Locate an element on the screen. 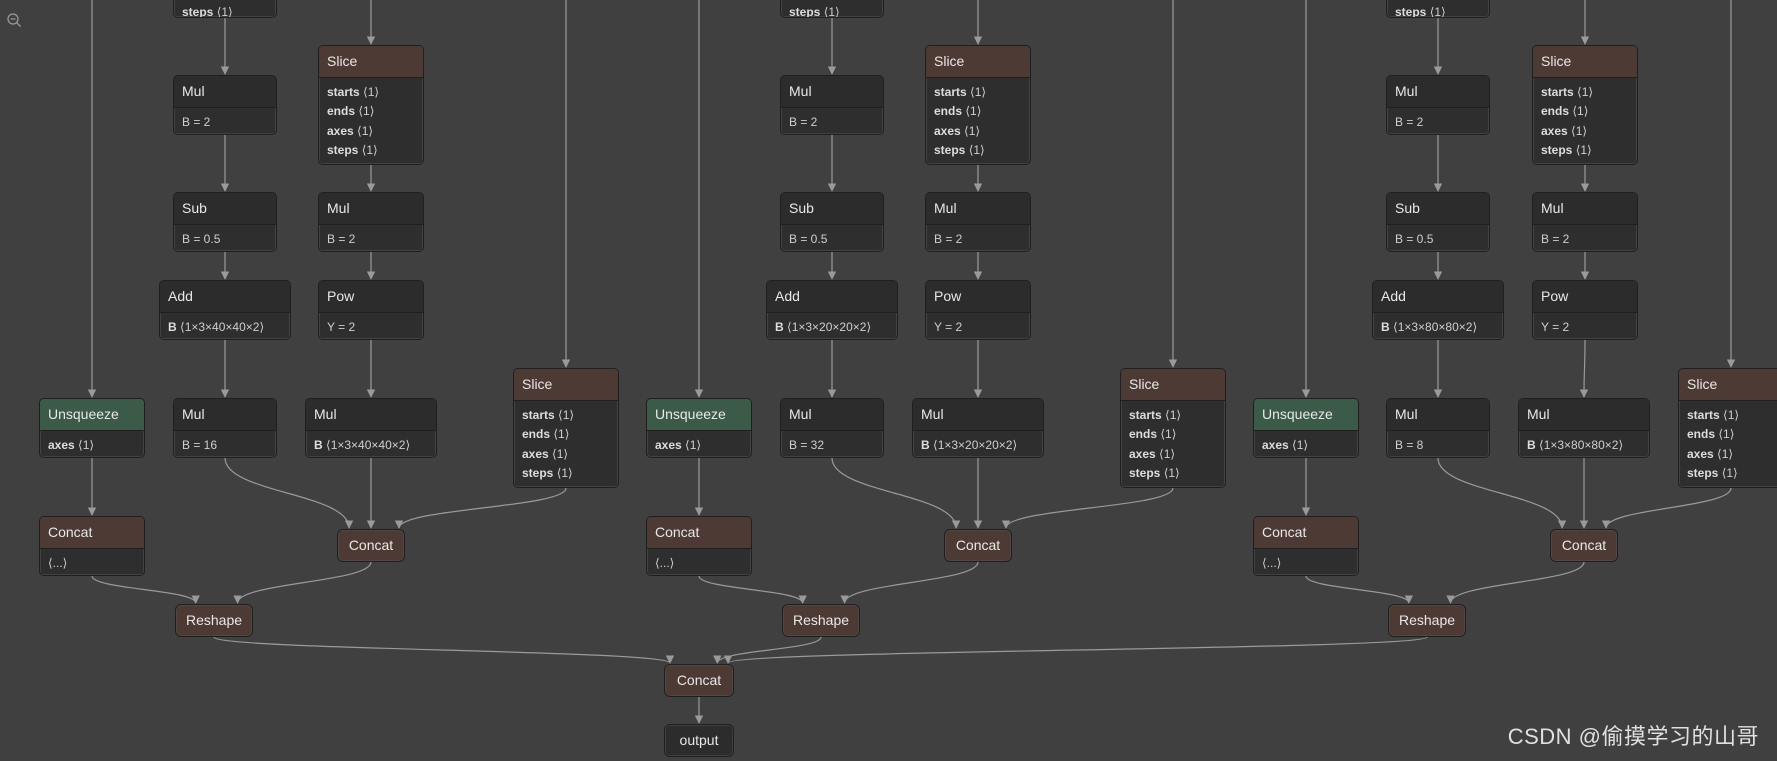 This screenshot has height=761, width=1777. node-a-mul1: Mul B = 2 is located at coordinates (225, 105).